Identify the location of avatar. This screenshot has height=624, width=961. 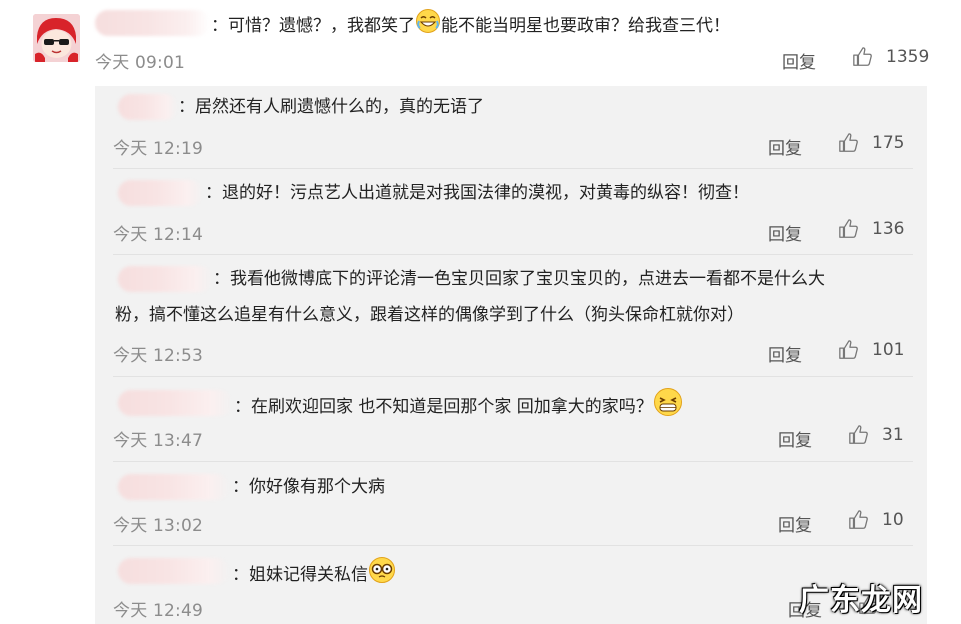
(56, 38).